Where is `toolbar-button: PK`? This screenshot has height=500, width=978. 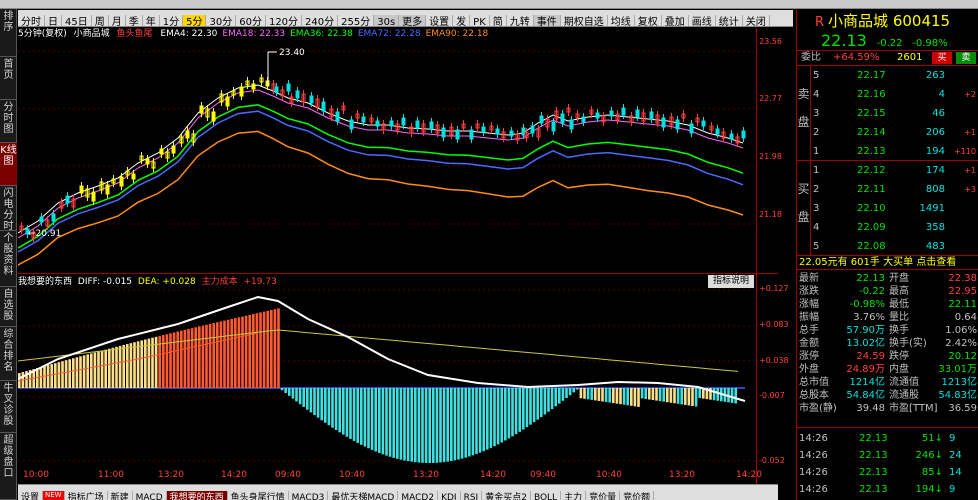
toolbar-button: PK is located at coordinates (480, 20).